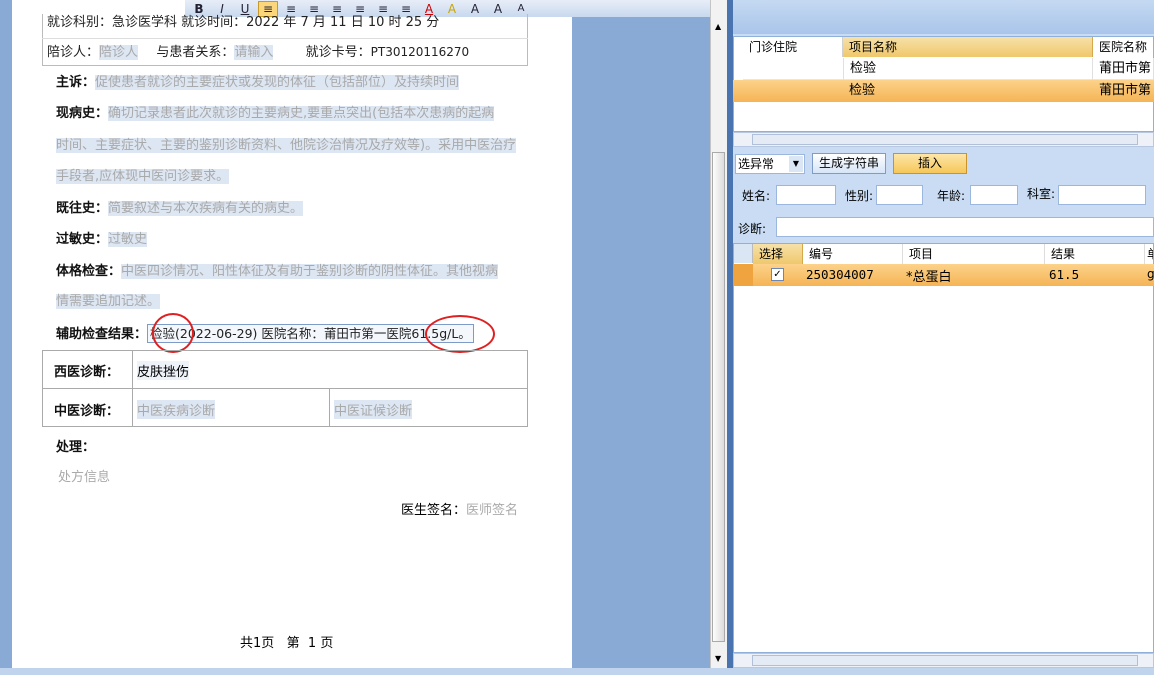 The height and width of the screenshot is (675, 1154). What do you see at coordinates (859, 196) in the screenshot?
I see `gender-label: 性别:` at bounding box center [859, 196].